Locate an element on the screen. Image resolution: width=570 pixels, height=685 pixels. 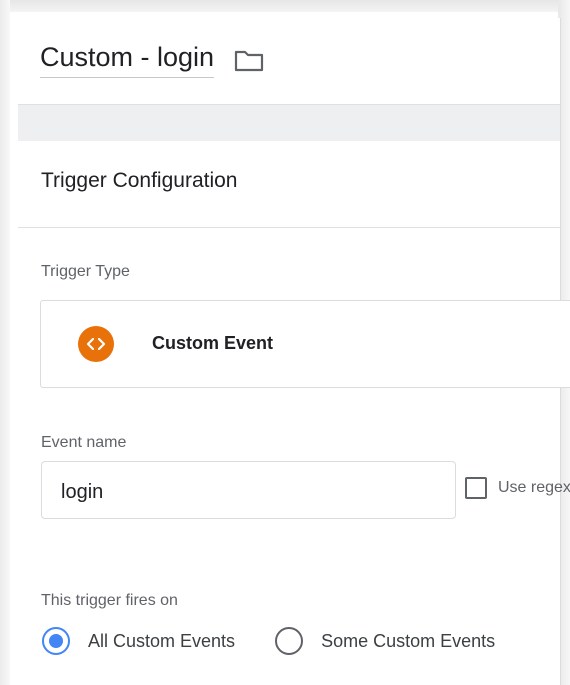
use-regex-checkbox is located at coordinates (476, 488).